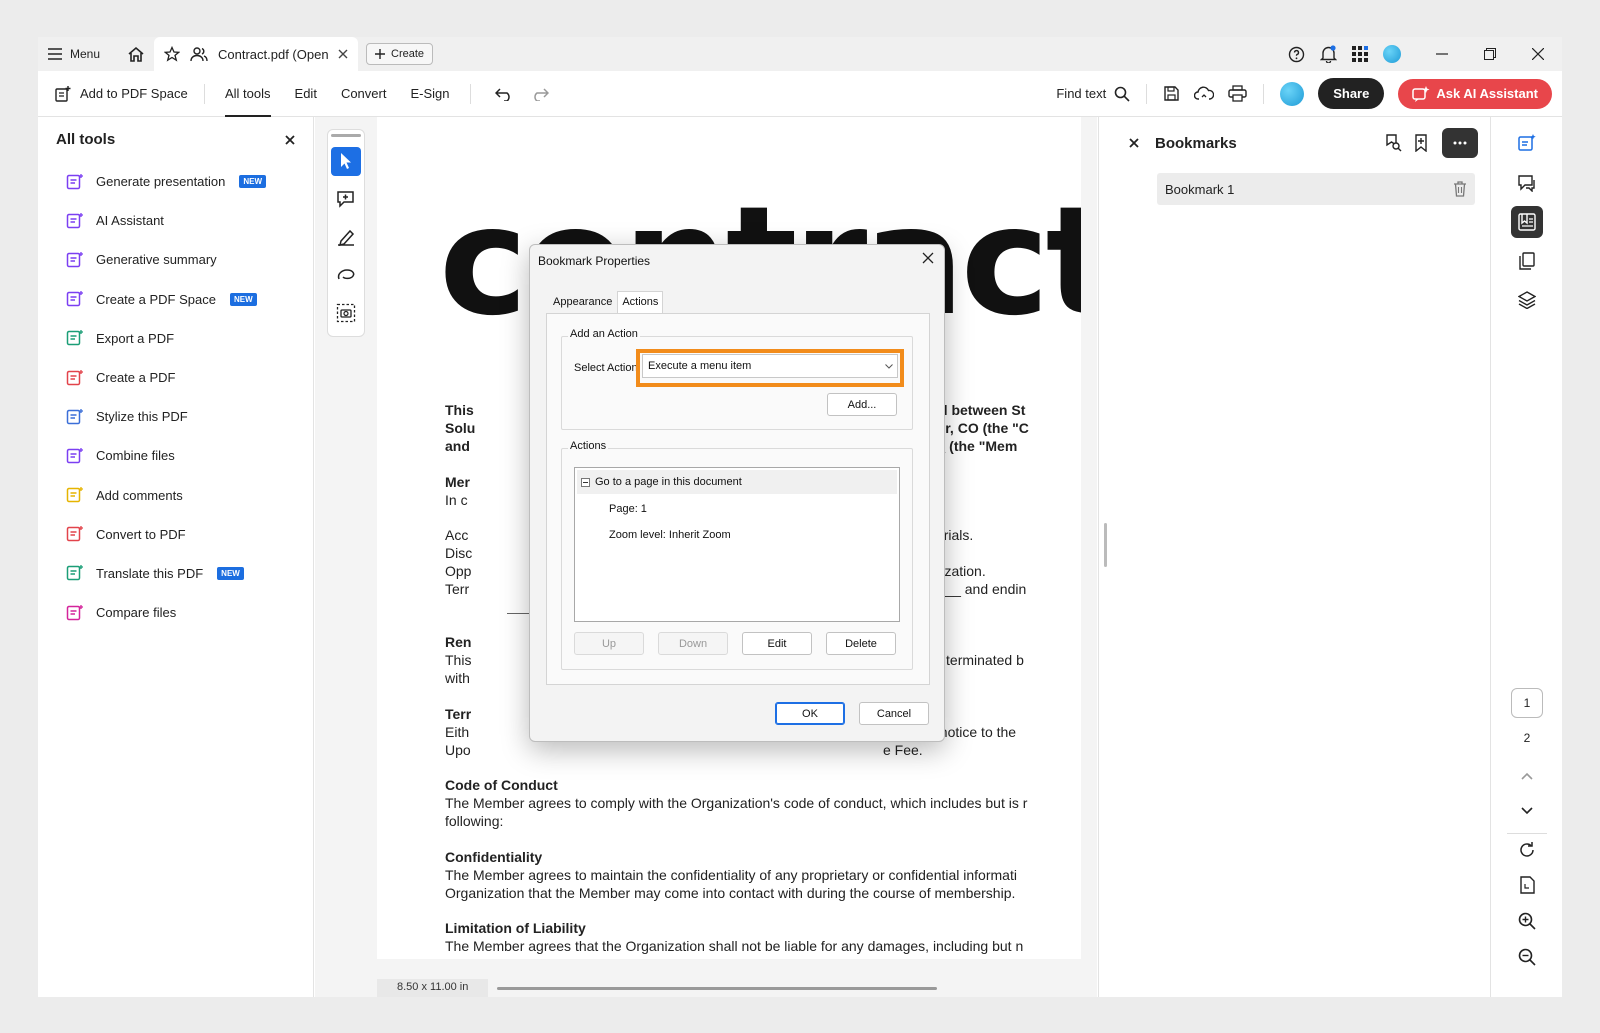 This screenshot has height=1033, width=1600. What do you see at coordinates (1527, 183) in the screenshot?
I see `rail-comments-button` at bounding box center [1527, 183].